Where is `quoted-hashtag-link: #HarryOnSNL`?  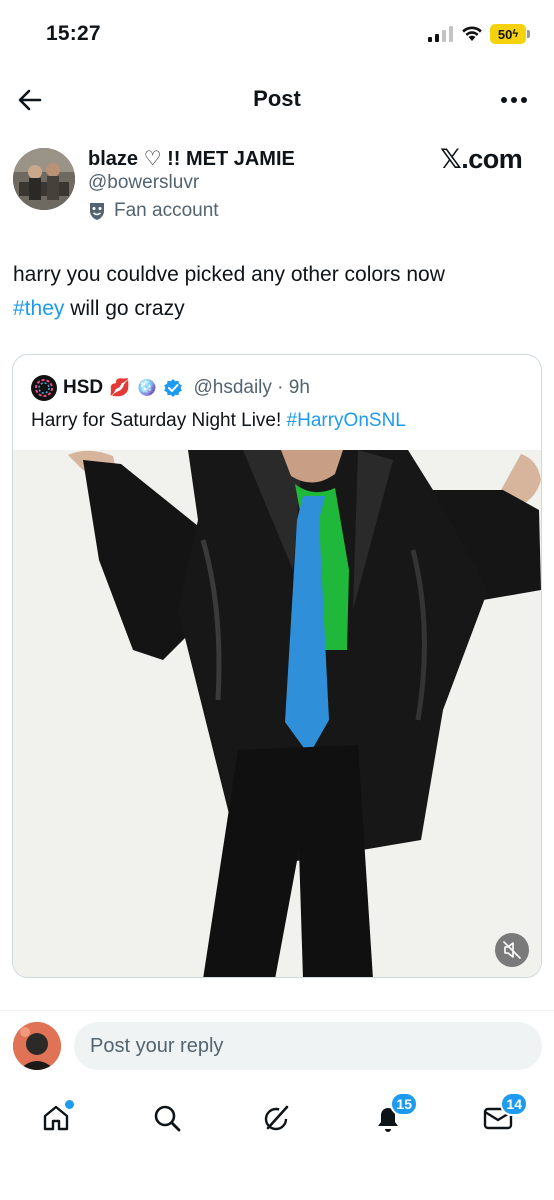 quoted-hashtag-link: #HarryOnSNL is located at coordinates (346, 420).